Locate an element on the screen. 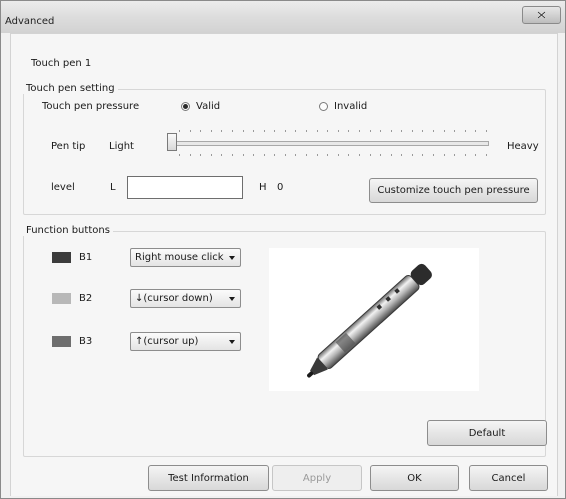 The height and width of the screenshot is (499, 566). pen-illustration-panel is located at coordinates (374, 319).